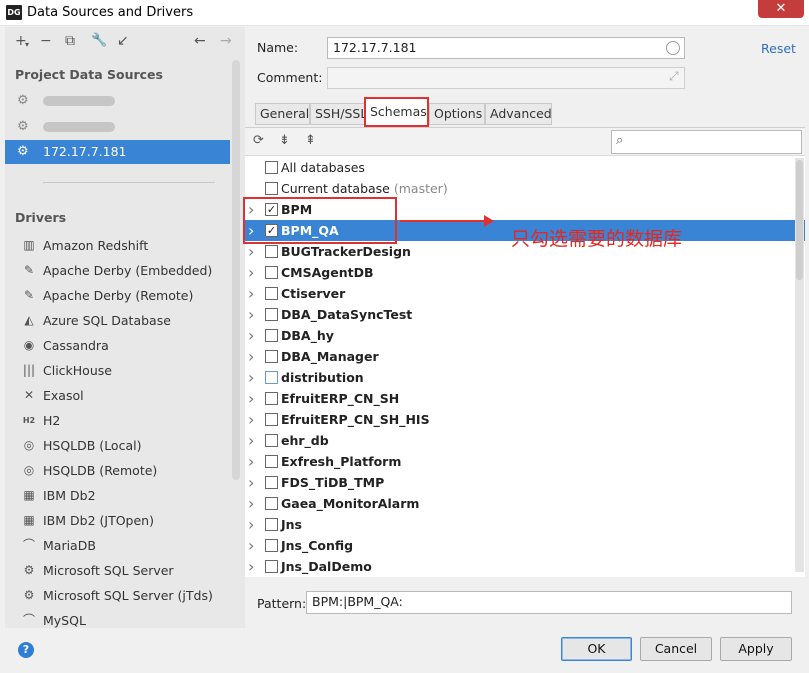  What do you see at coordinates (706, 142) in the screenshot?
I see `schema-search-input: ⌕` at bounding box center [706, 142].